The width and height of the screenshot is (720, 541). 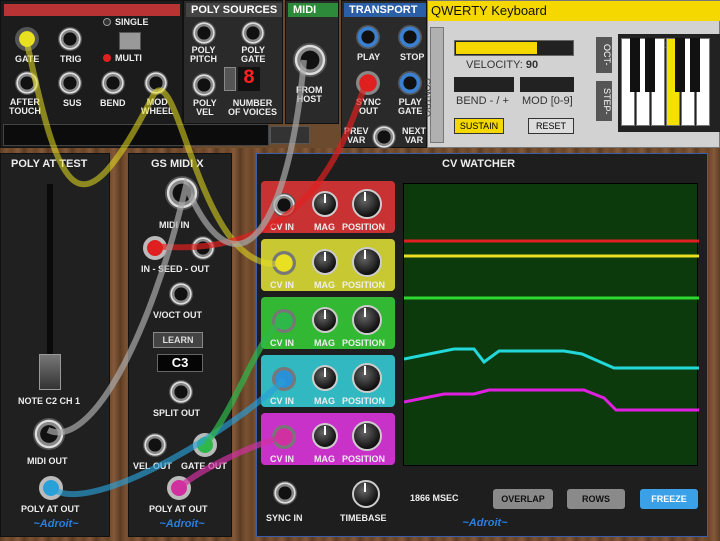 I want to click on midi-out-label: MIDI OUT, so click(x=47, y=461).